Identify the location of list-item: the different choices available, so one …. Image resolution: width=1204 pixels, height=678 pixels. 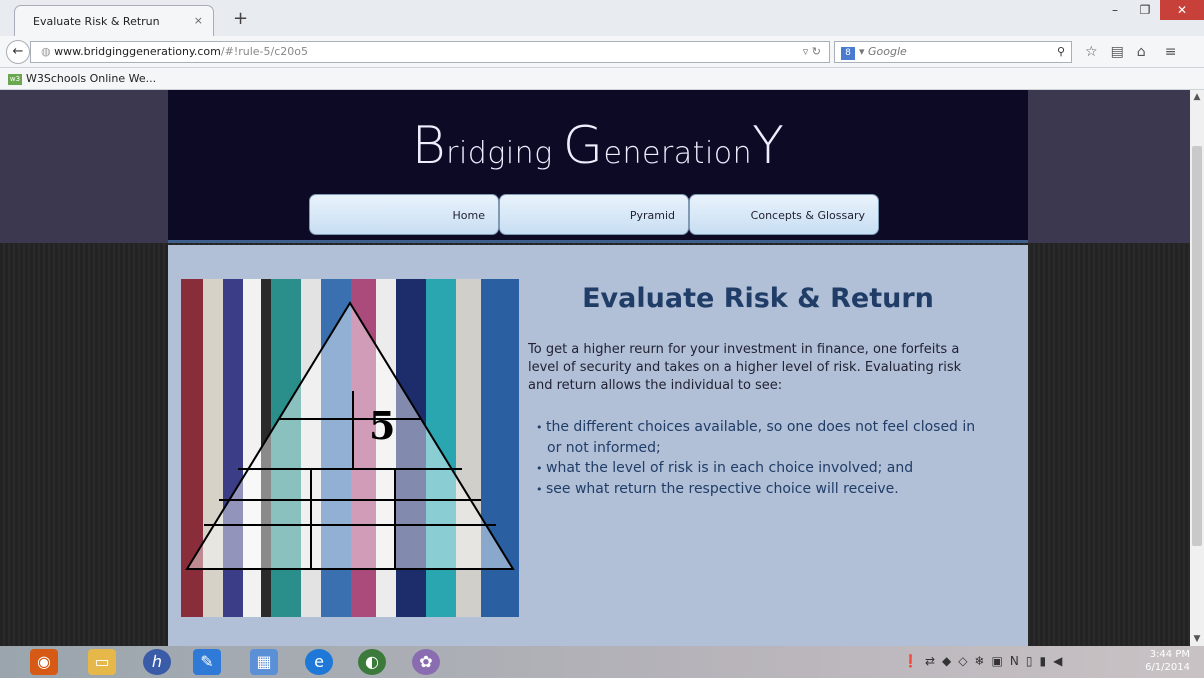
(756, 437).